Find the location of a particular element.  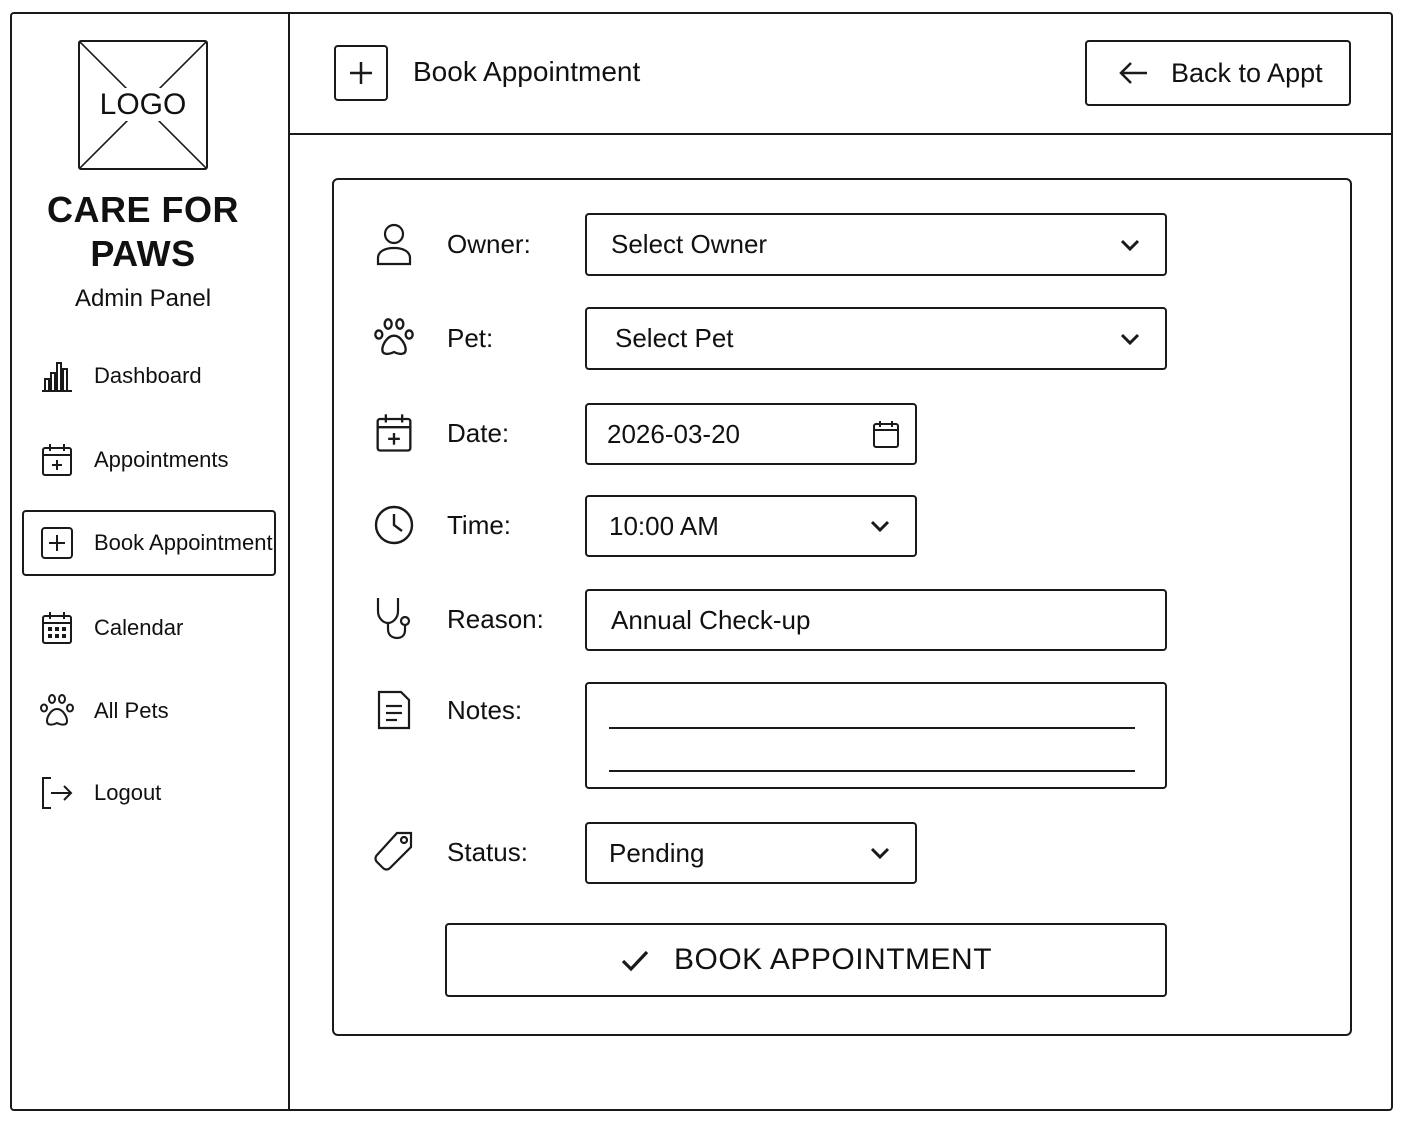

brand-subtitle: Admin Panel is located at coordinates (143, 298).